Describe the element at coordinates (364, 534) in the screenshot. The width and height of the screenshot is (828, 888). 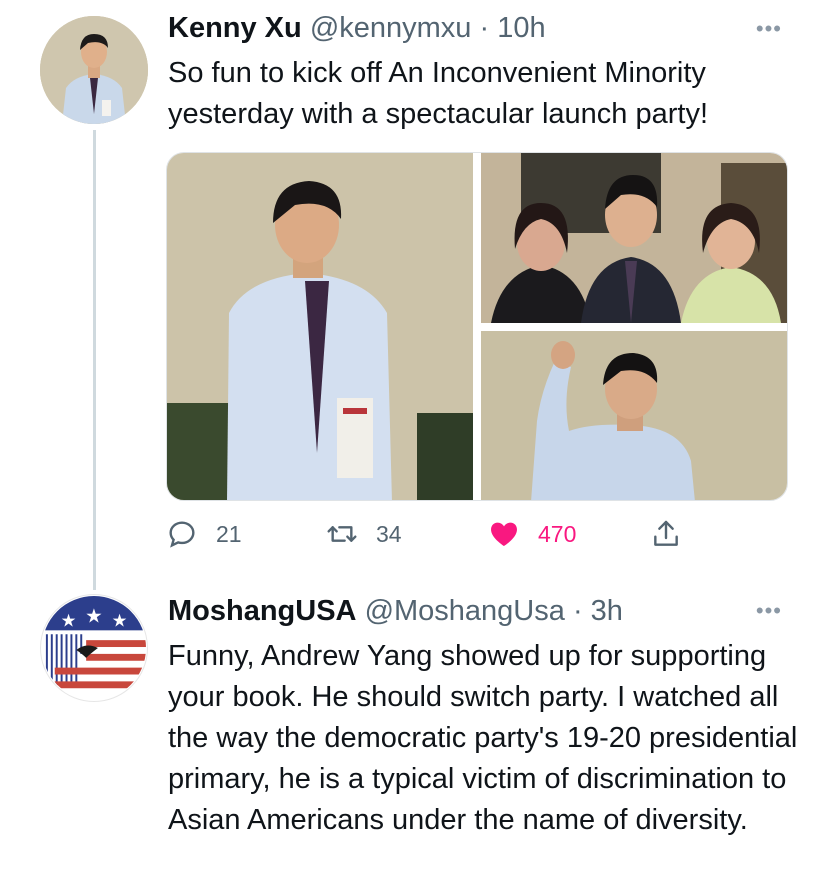
I see `retweet-button: 34` at that location.